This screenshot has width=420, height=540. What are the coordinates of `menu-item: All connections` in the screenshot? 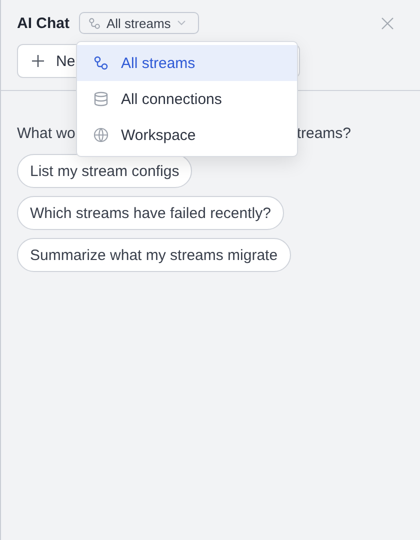 It's located at (187, 99).